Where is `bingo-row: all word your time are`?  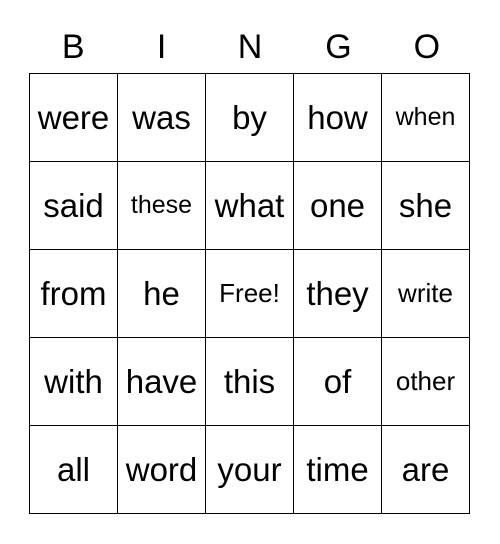
bingo-row: all word your time are is located at coordinates (249, 469).